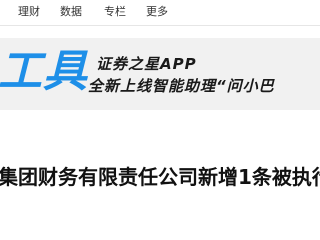  Describe the element at coordinates (157, 12) in the screenshot. I see `nav-item-gengduo: 更多` at that location.